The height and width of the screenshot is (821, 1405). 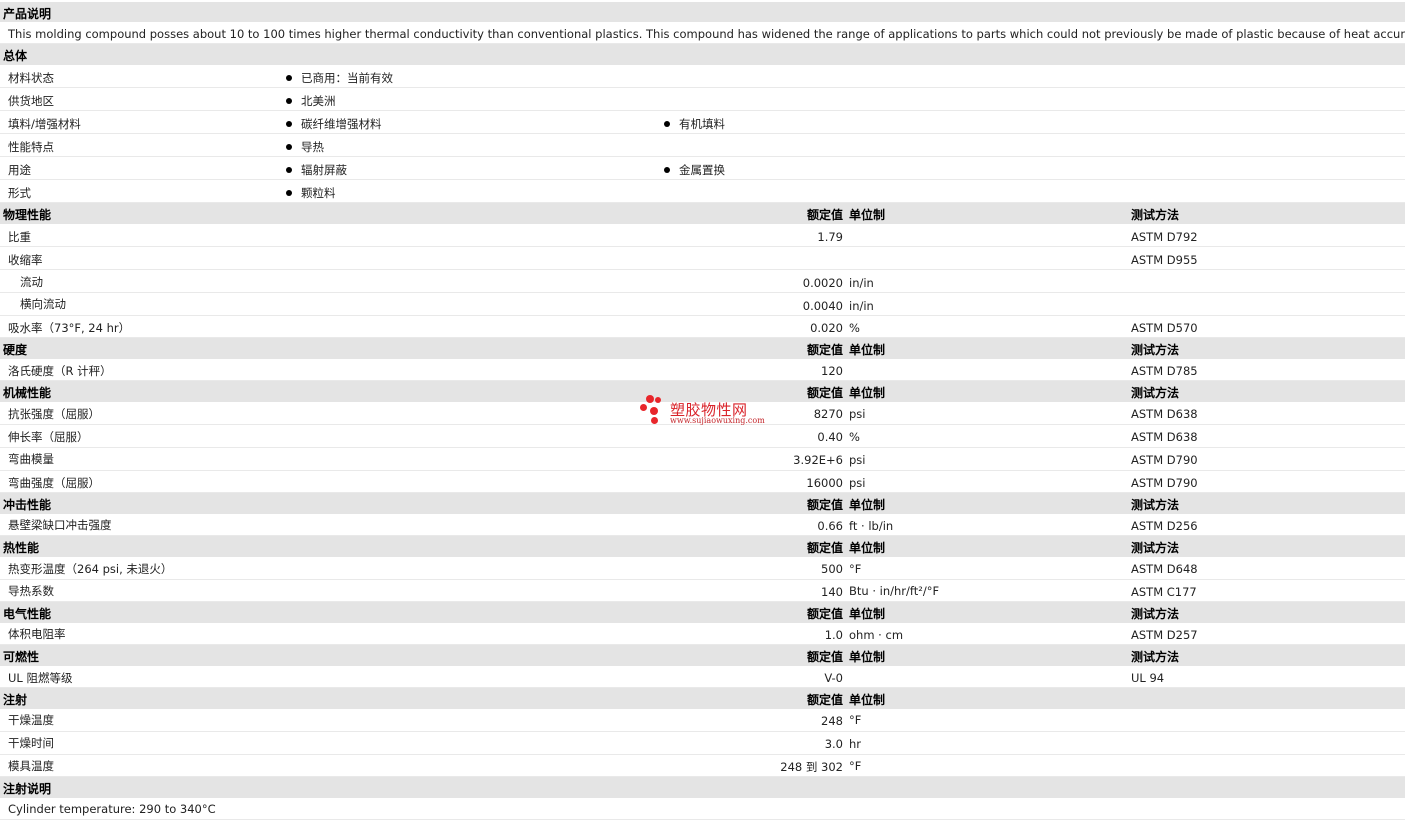 What do you see at coordinates (60, 525) in the screenshot?
I see `property-label: 悬壁梁缺口冲击强度` at bounding box center [60, 525].